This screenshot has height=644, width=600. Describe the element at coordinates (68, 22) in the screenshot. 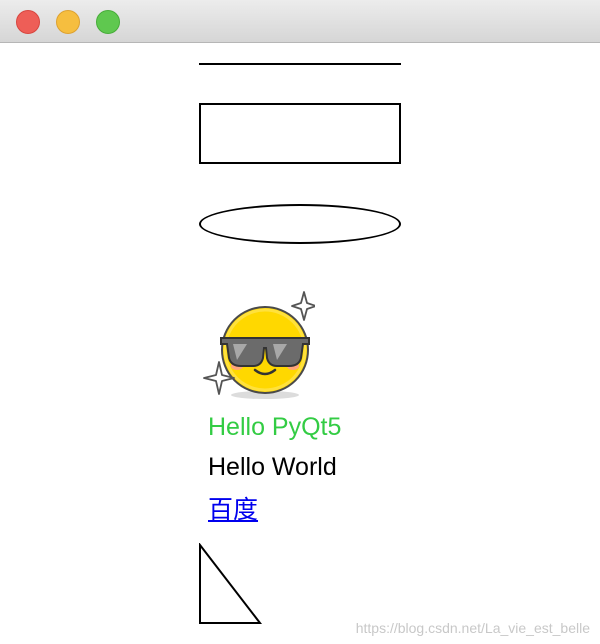

I see `minimize-window-button` at that location.